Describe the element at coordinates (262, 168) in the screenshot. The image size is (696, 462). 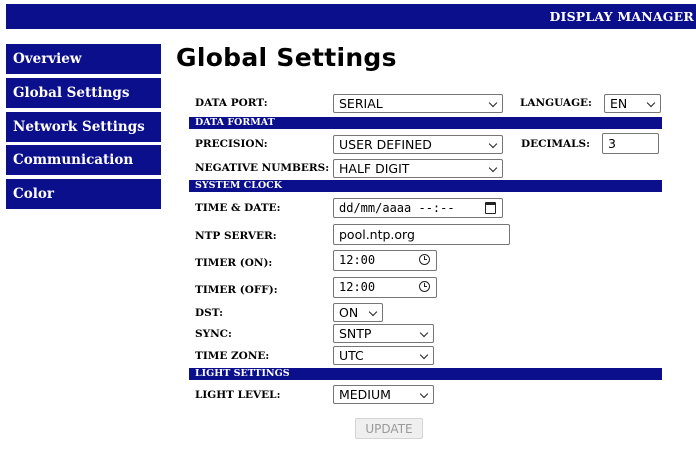
I see `negative-numbers-label: NEGATIVE NUMBERS:` at that location.